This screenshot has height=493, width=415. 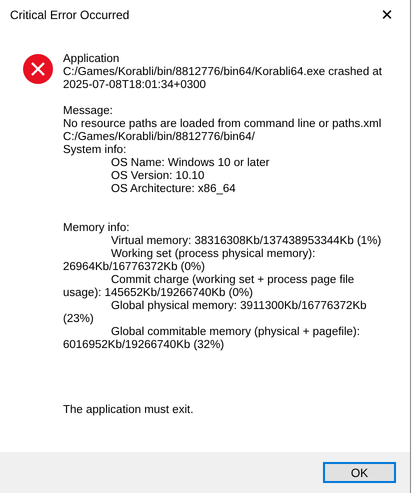 What do you see at coordinates (173, 189) in the screenshot?
I see `message-line: OS Architecture: x86_64` at bounding box center [173, 189].